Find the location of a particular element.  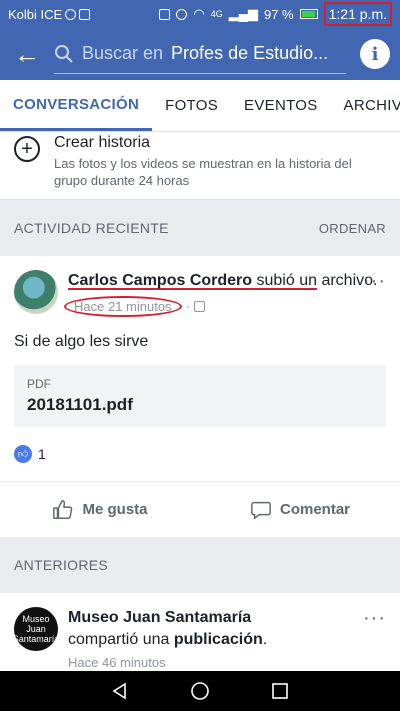

arrow-left-icon: ← is located at coordinates (27, 54).